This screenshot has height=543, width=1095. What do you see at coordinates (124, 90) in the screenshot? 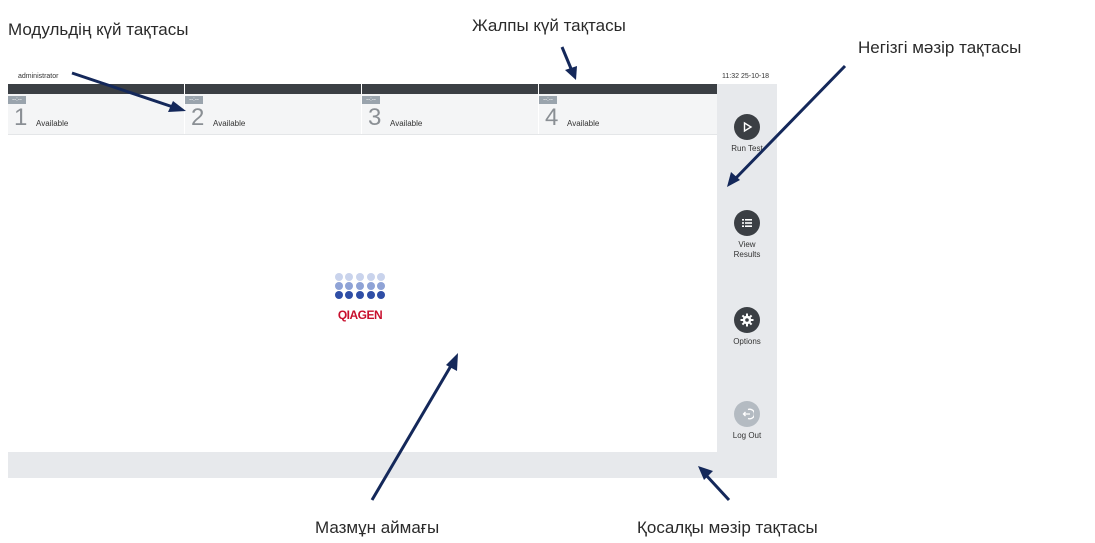
I see `arrow-module-status` at bounding box center [124, 90].